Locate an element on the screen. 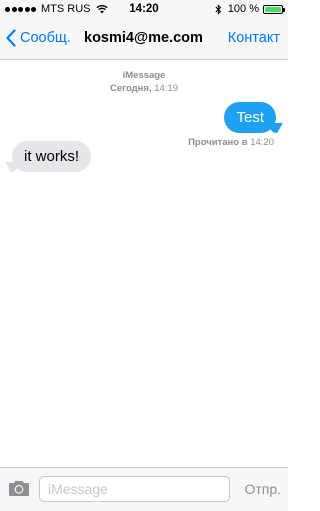  incoming-message-bubble: it works! is located at coordinates (52, 156).